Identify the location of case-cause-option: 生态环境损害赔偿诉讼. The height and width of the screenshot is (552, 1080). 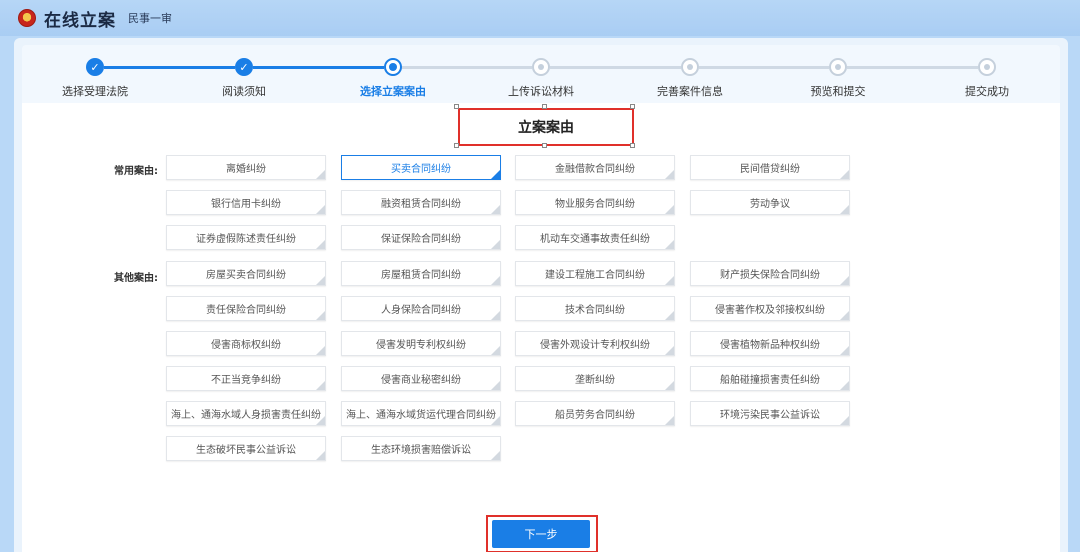
(421, 448).